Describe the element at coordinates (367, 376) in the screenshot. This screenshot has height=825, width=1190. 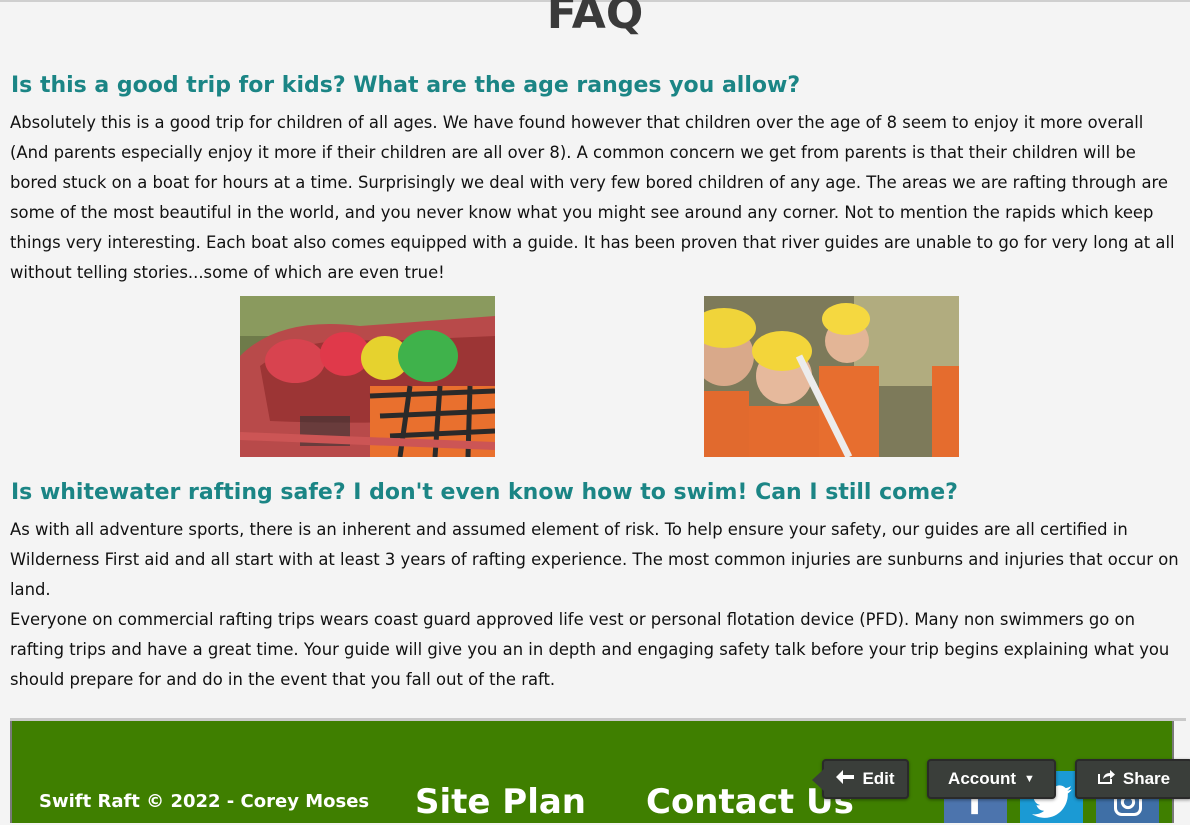
I see `helmets-raft-image` at that location.